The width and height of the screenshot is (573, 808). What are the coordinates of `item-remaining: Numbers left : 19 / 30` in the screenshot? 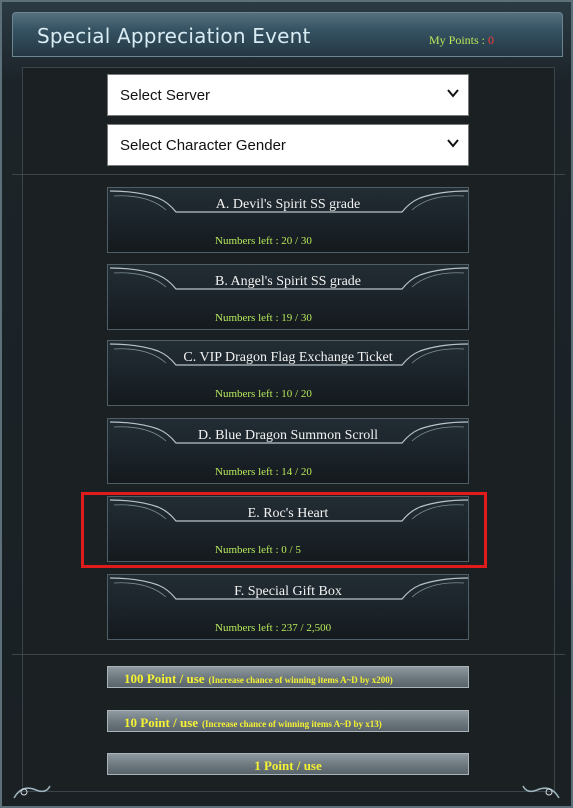 It's located at (263, 318).